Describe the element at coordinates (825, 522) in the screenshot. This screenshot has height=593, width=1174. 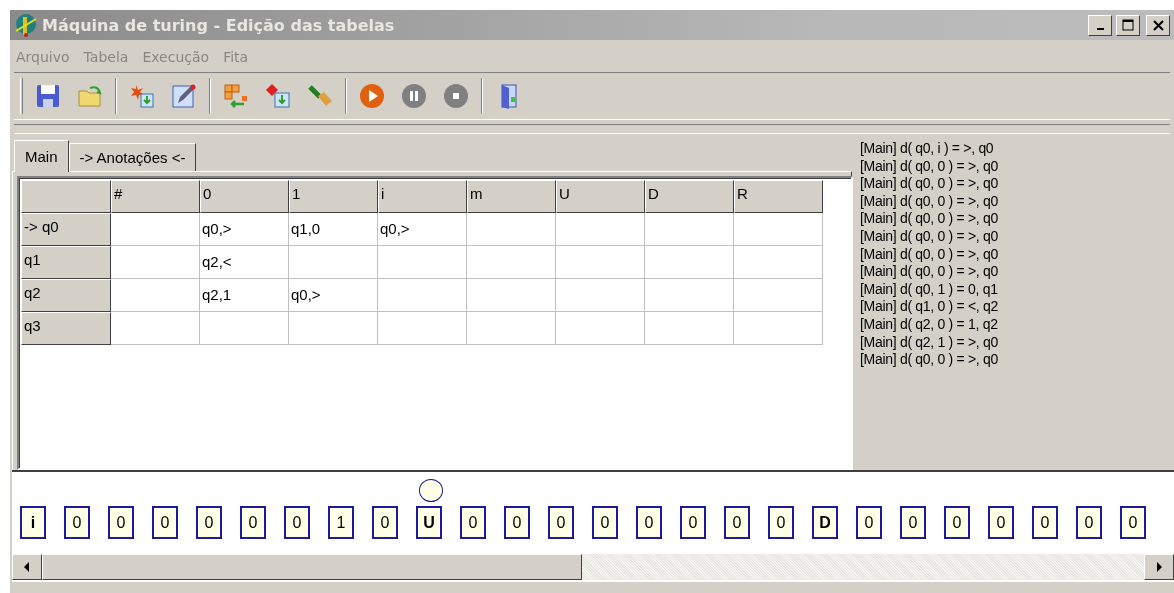
I see `tape-cell: D` at that location.